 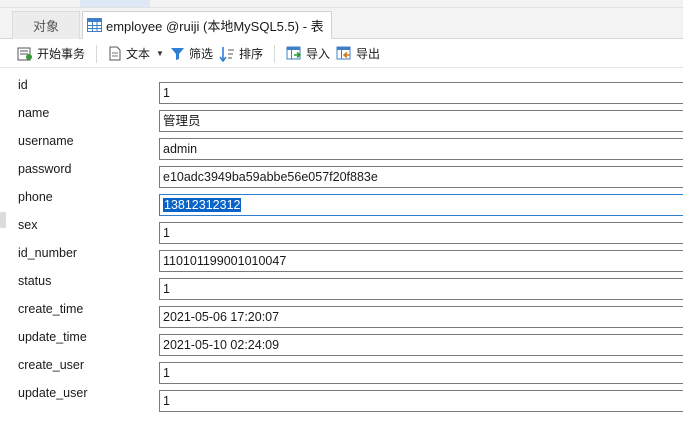 I want to click on field-row-status: status 1, so click(x=341, y=287).